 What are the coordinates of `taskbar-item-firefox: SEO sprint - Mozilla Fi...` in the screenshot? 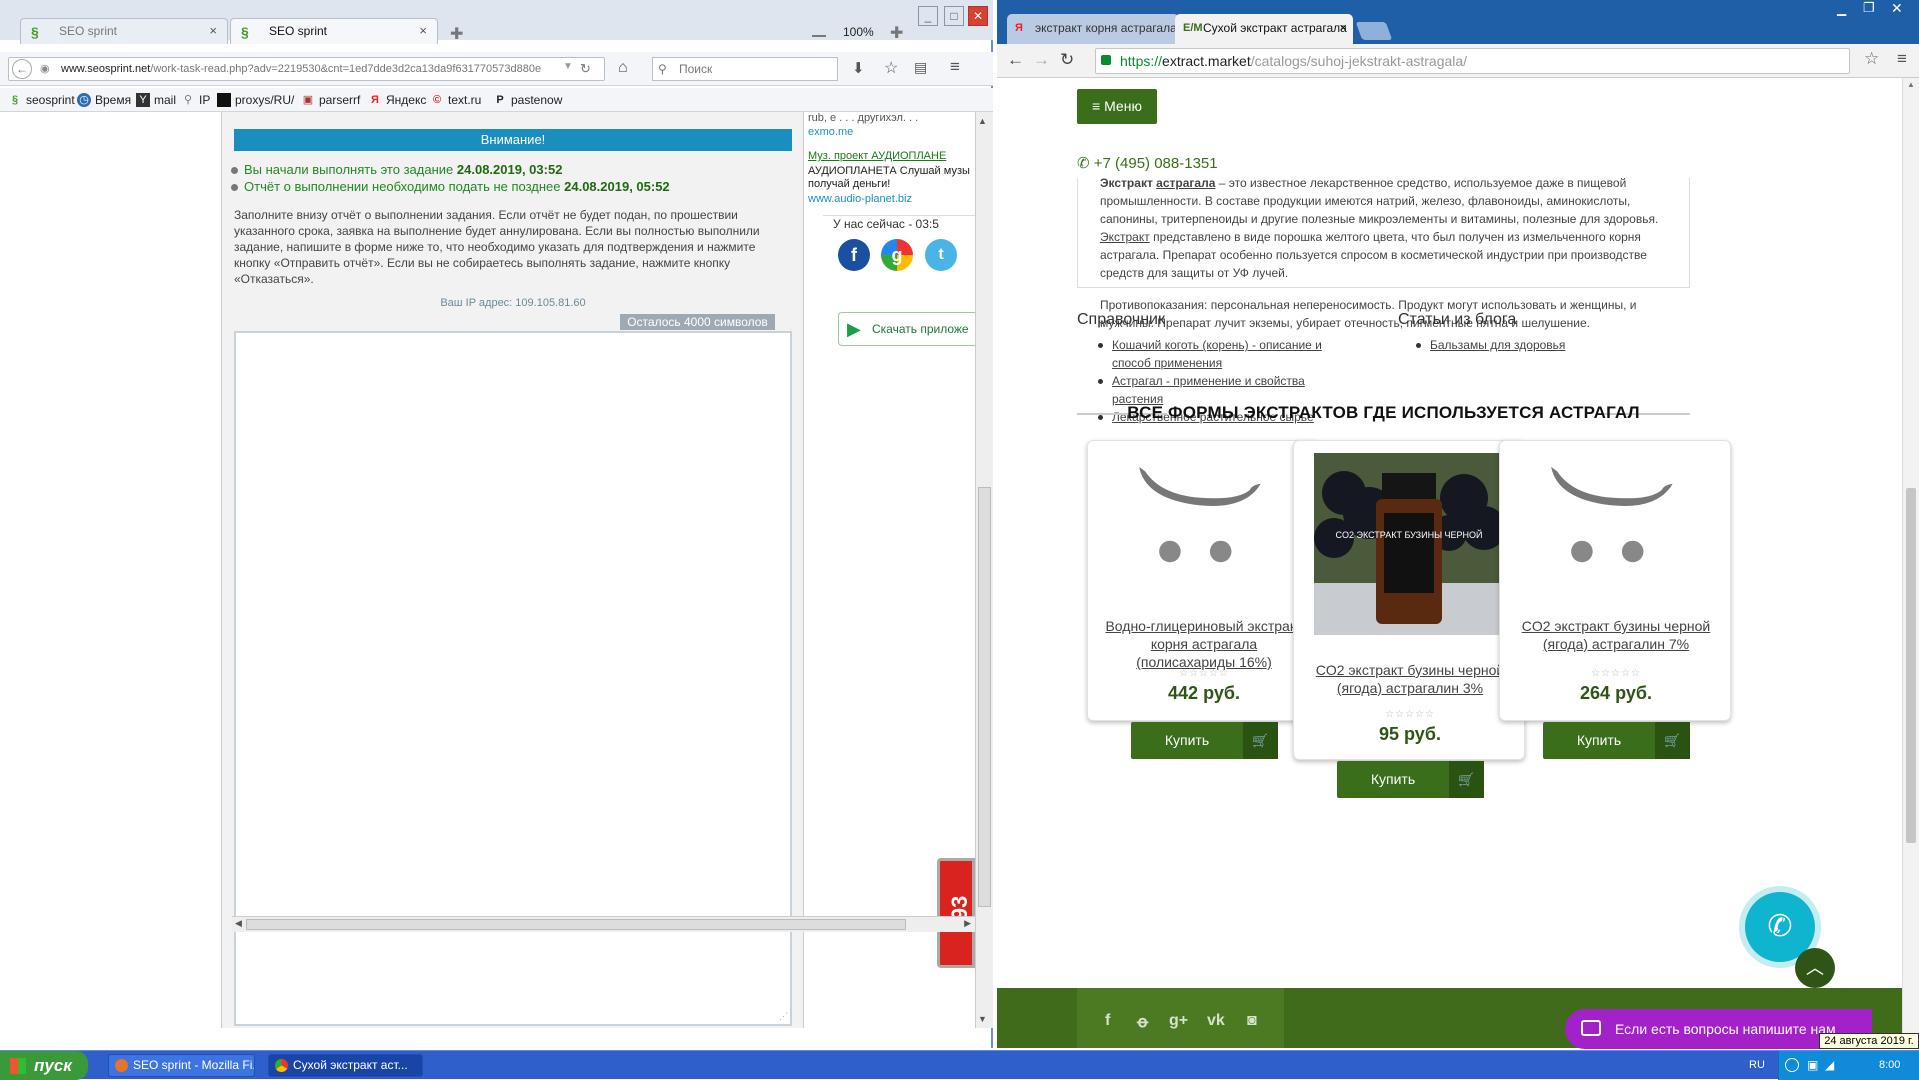 It's located at (181, 1065).